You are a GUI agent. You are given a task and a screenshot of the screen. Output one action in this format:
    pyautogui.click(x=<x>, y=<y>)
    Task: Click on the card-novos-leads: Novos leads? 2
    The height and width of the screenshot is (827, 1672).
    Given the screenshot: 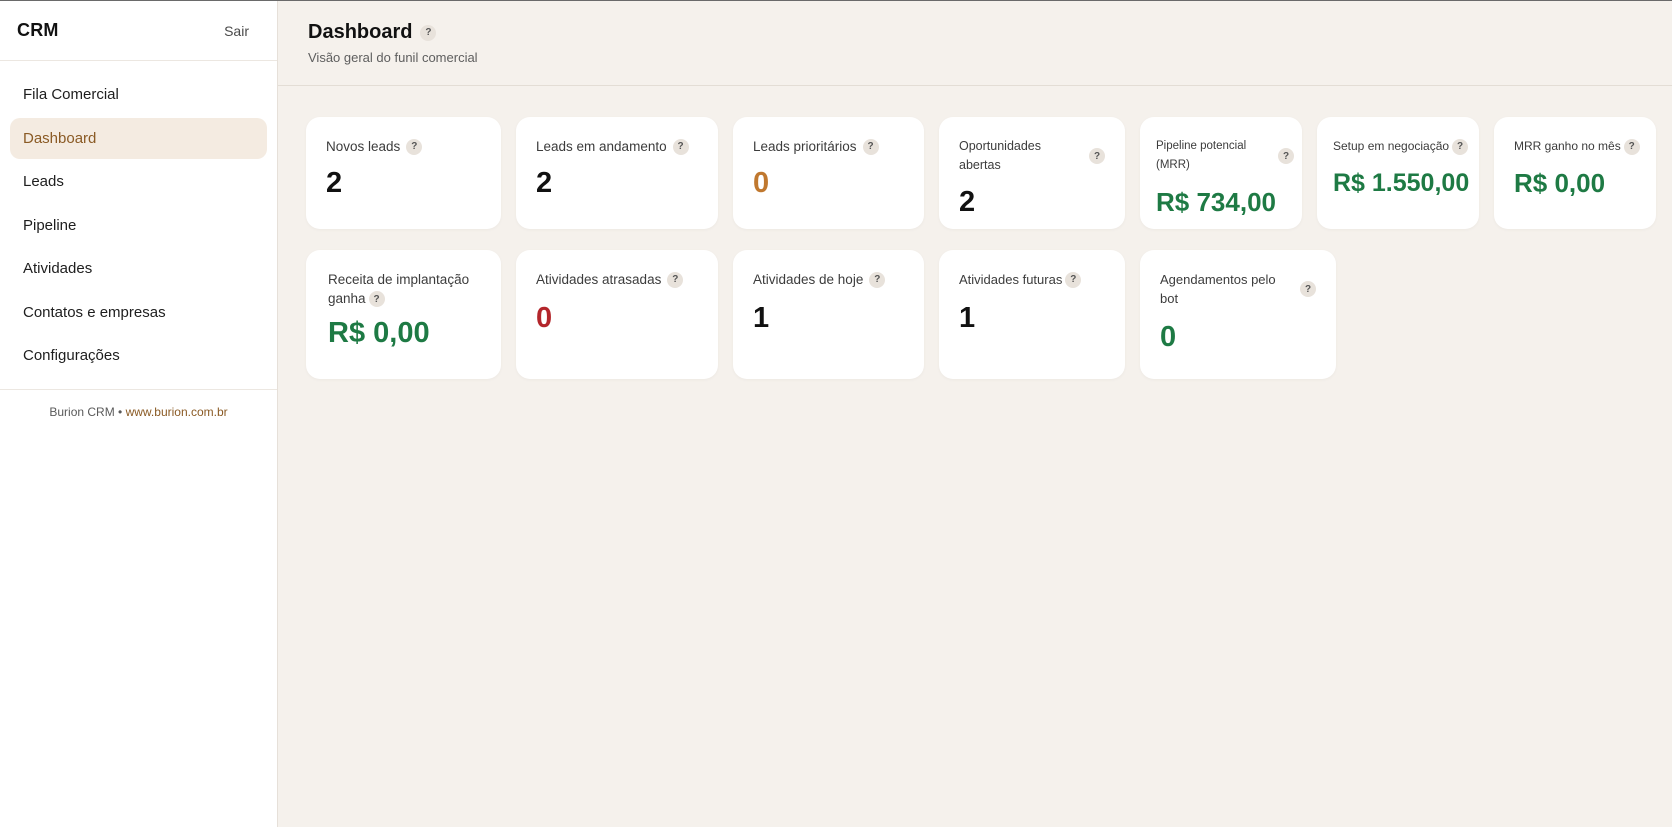 What is the action you would take?
    pyautogui.click(x=403, y=173)
    